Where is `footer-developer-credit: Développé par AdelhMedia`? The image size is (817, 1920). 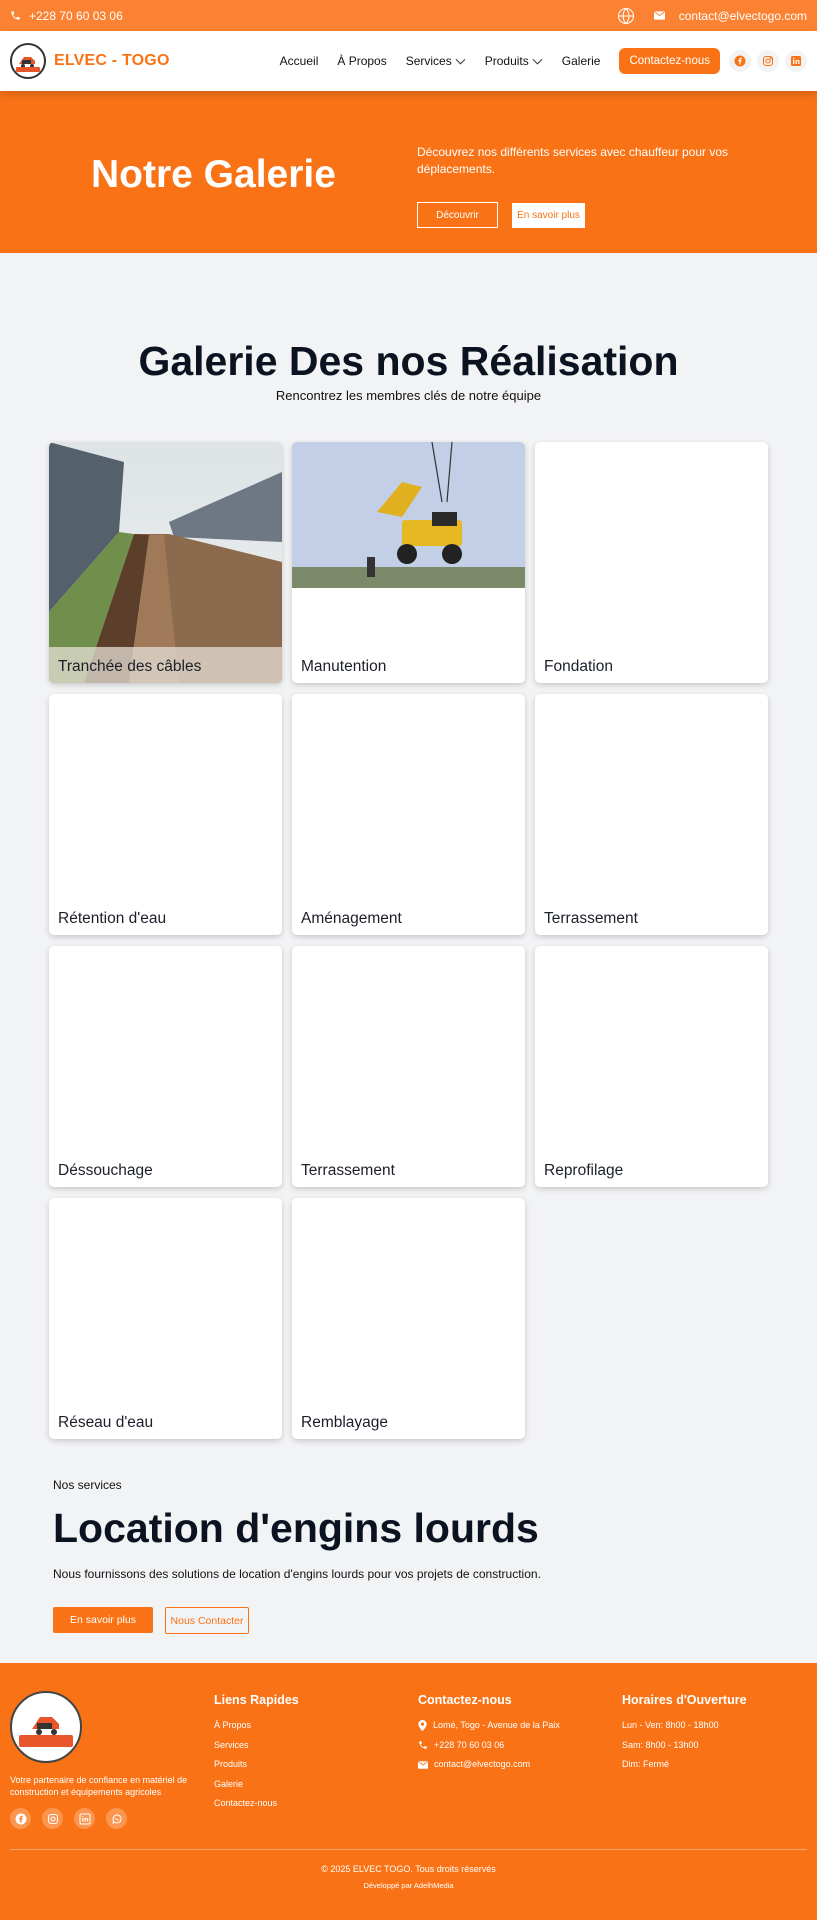 footer-developer-credit: Développé par AdelhMedia is located at coordinates (408, 1885).